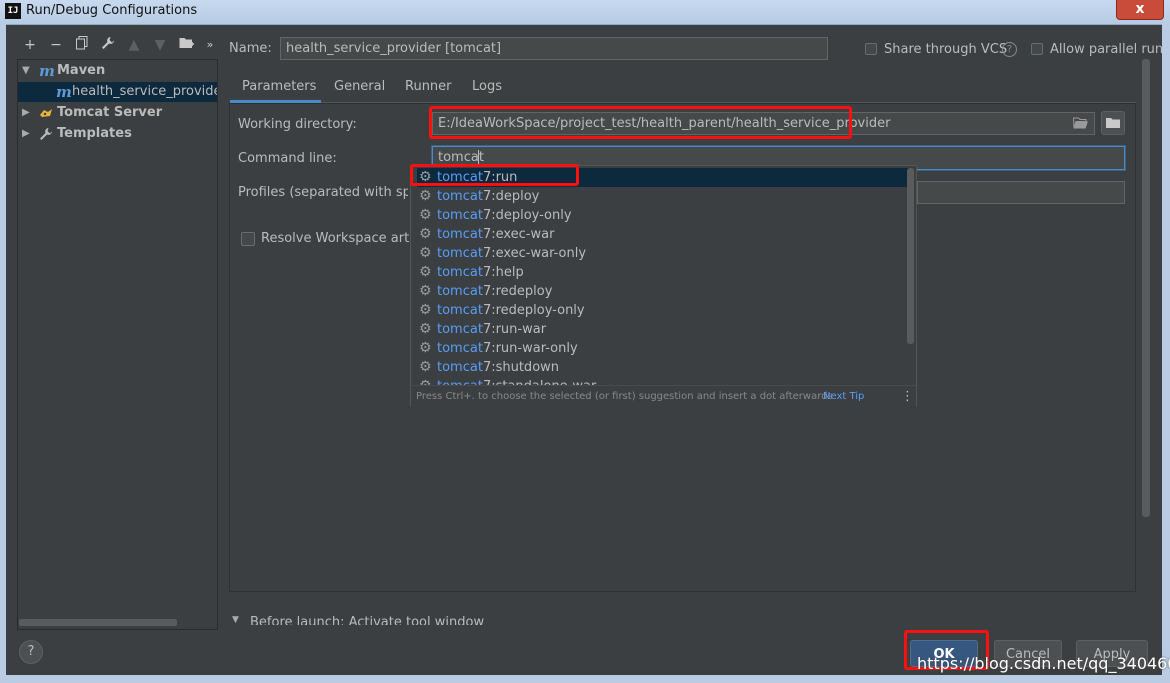 This screenshot has width=1170, height=683. I want to click on resolve-workspace-label: Resolve Workspace artifa, so click(335, 238).